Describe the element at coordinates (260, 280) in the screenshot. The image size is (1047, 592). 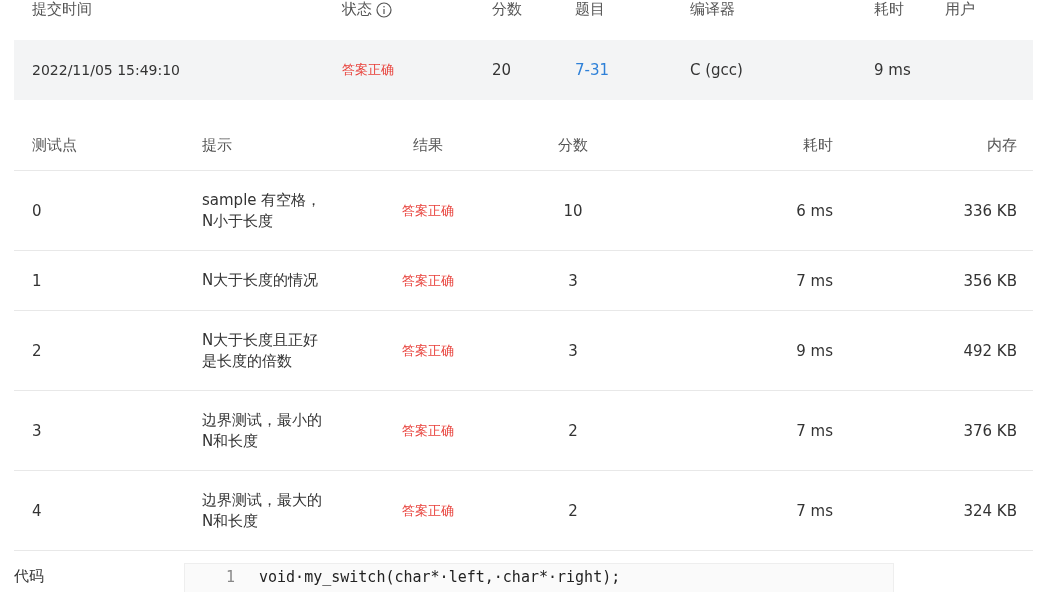
I see `table-cell-text: N大于长度的情况` at that location.